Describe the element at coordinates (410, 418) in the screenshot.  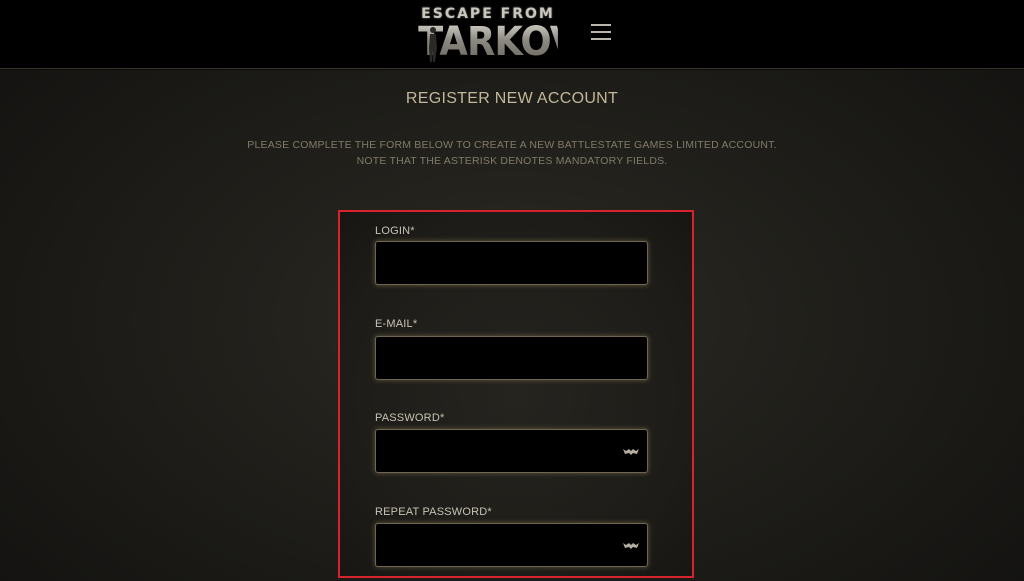
I see `password-label: PASSWORD*` at that location.